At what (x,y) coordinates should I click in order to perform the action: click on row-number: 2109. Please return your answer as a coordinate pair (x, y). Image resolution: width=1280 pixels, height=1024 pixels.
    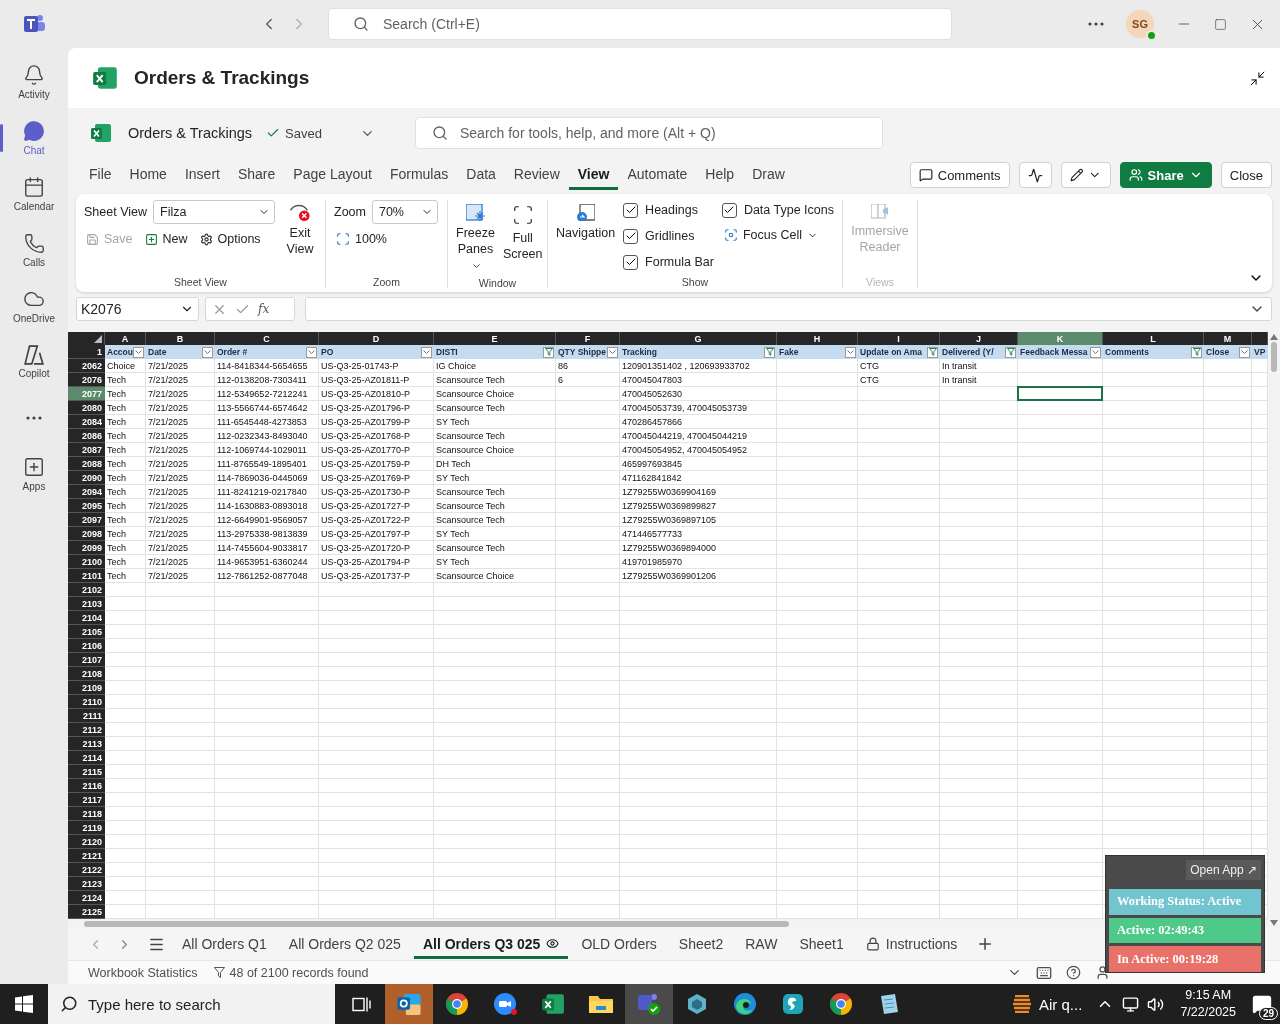
    Looking at the image, I should click on (86, 688).